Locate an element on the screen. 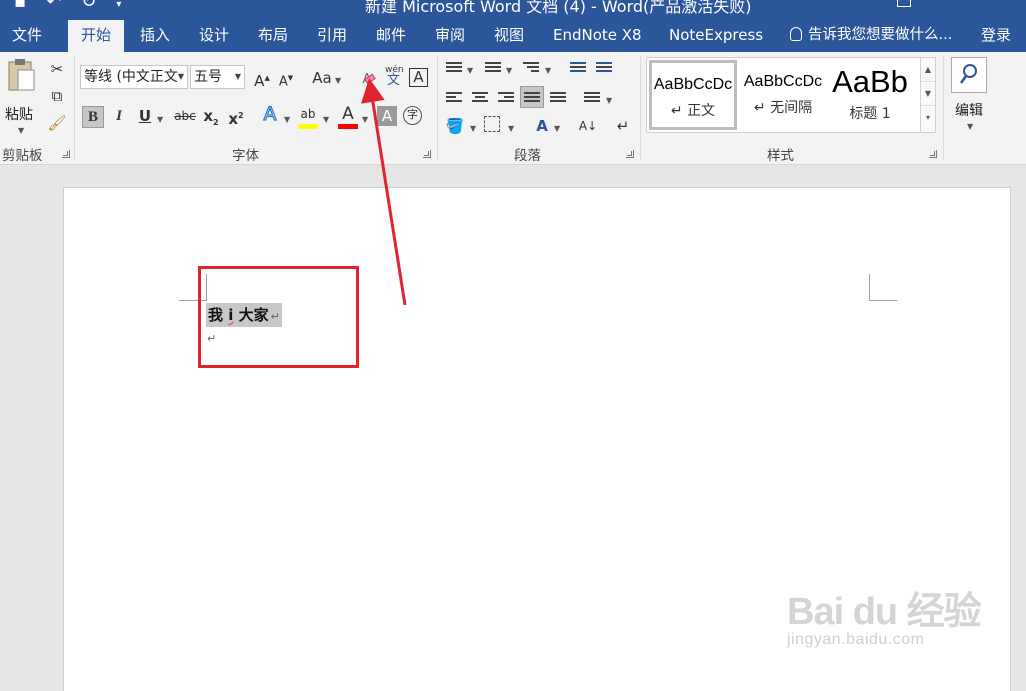 The height and width of the screenshot is (691, 1026). shrink-font-button: A▼ is located at coordinates (286, 78).